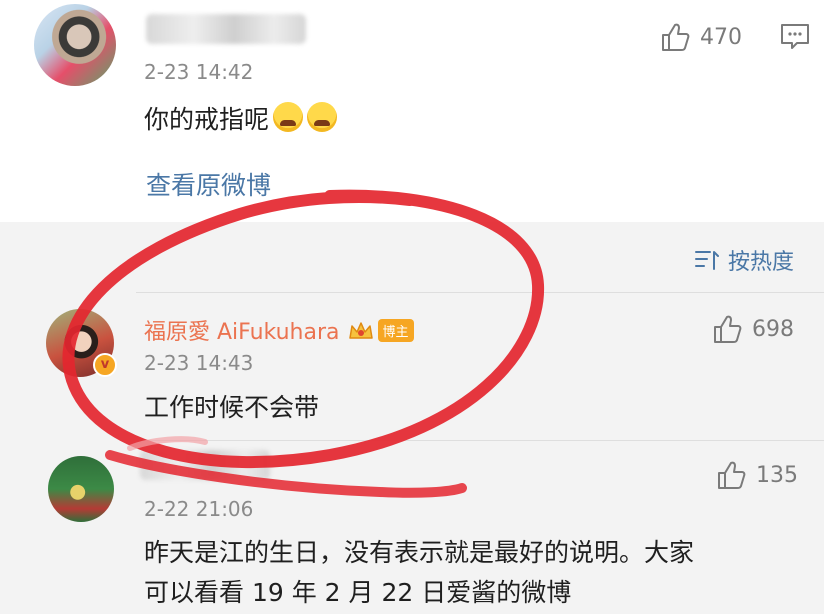 This screenshot has height=614, width=824. I want to click on comment-icon, so click(795, 36).